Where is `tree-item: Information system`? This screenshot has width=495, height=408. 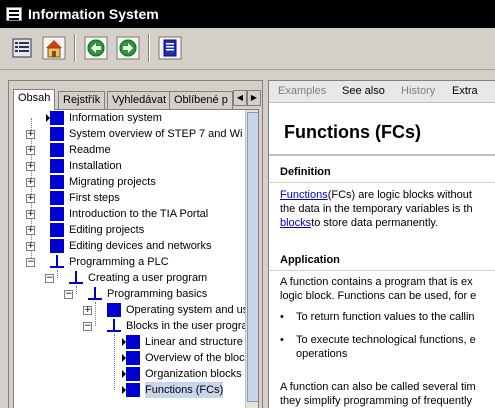
tree-item: Information system is located at coordinates (129, 118).